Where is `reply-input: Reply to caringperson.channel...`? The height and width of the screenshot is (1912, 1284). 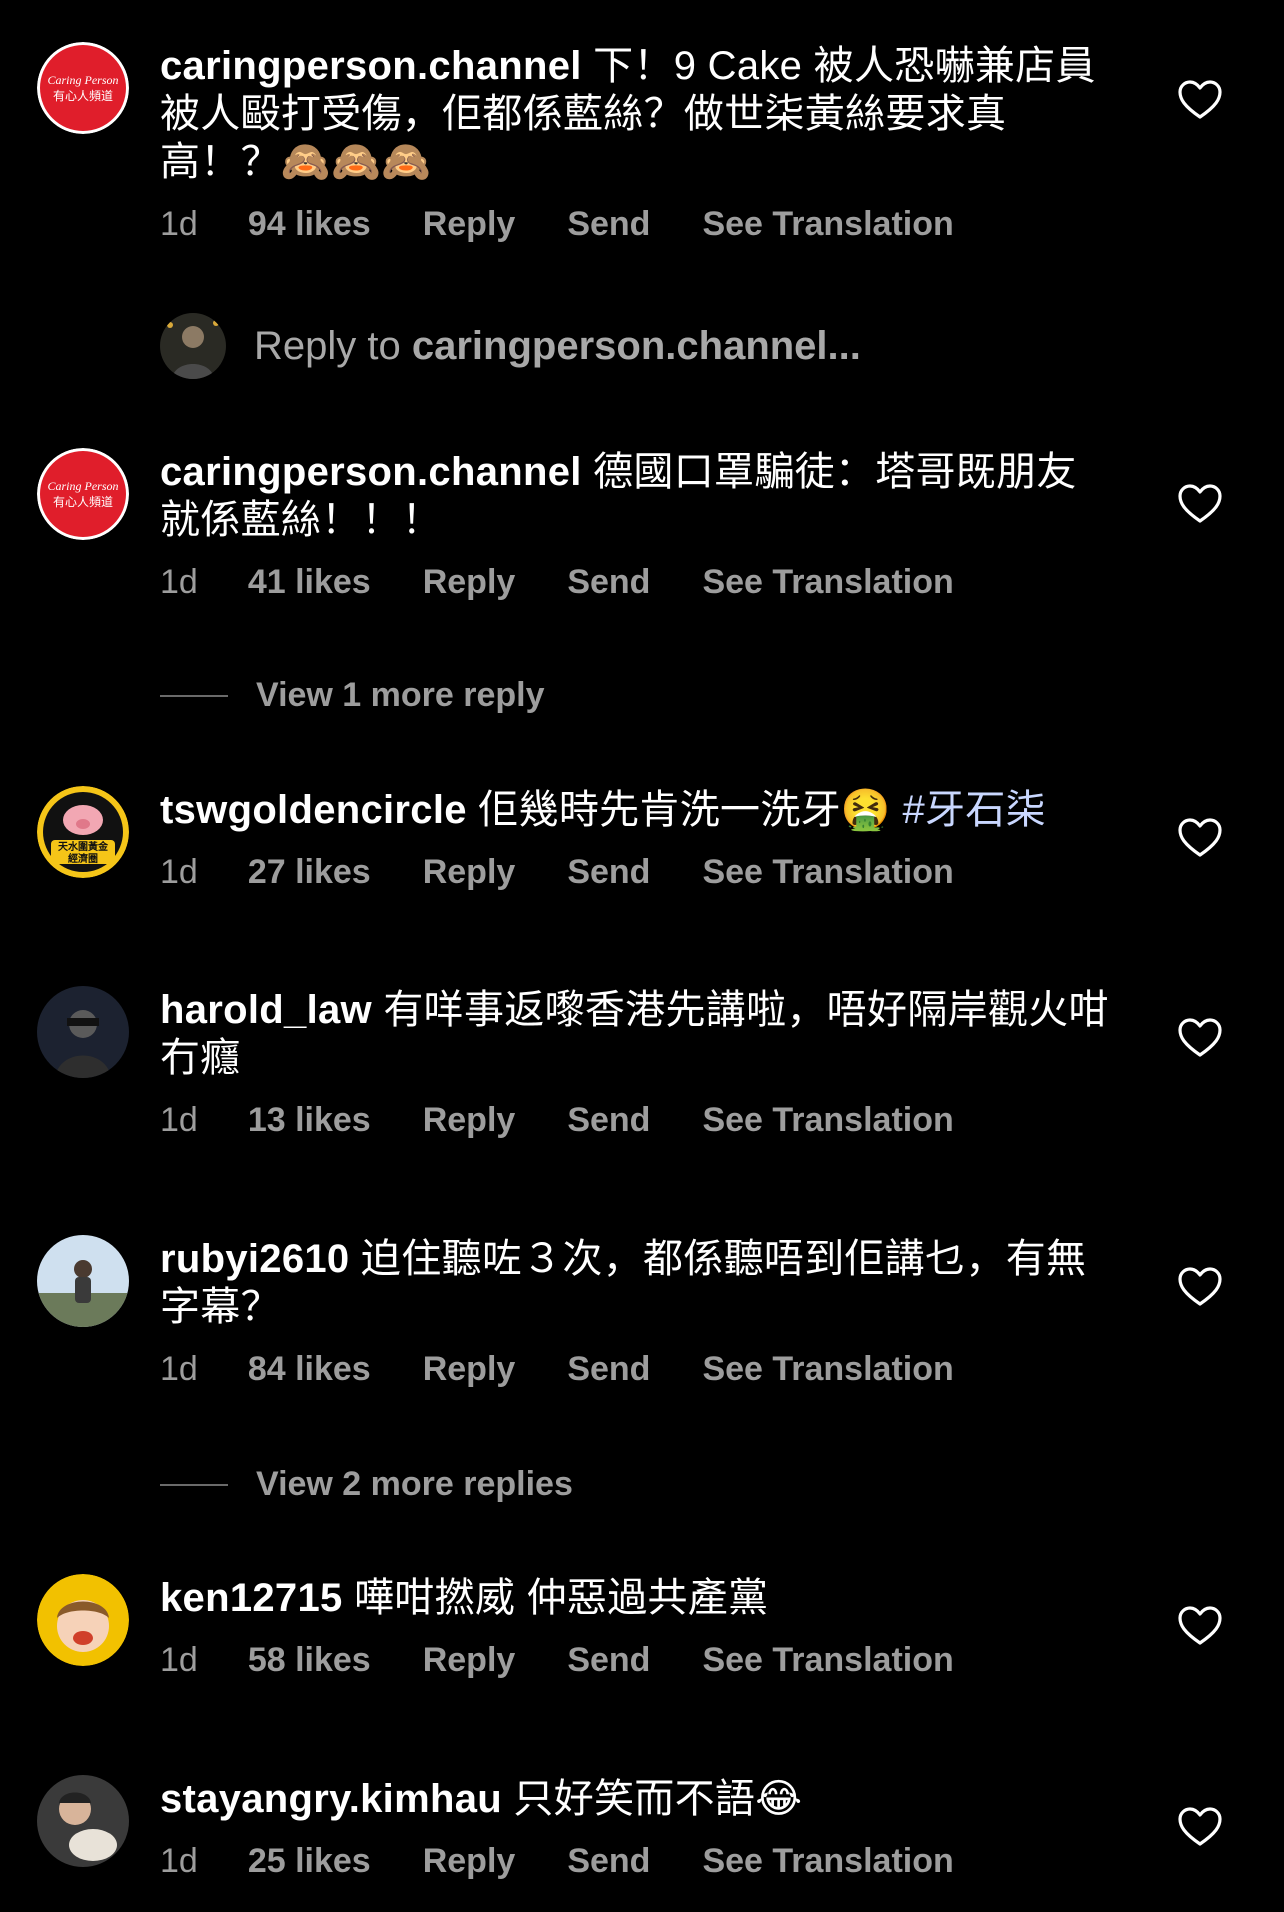 reply-input: Reply to caringperson.channel... is located at coordinates (510, 346).